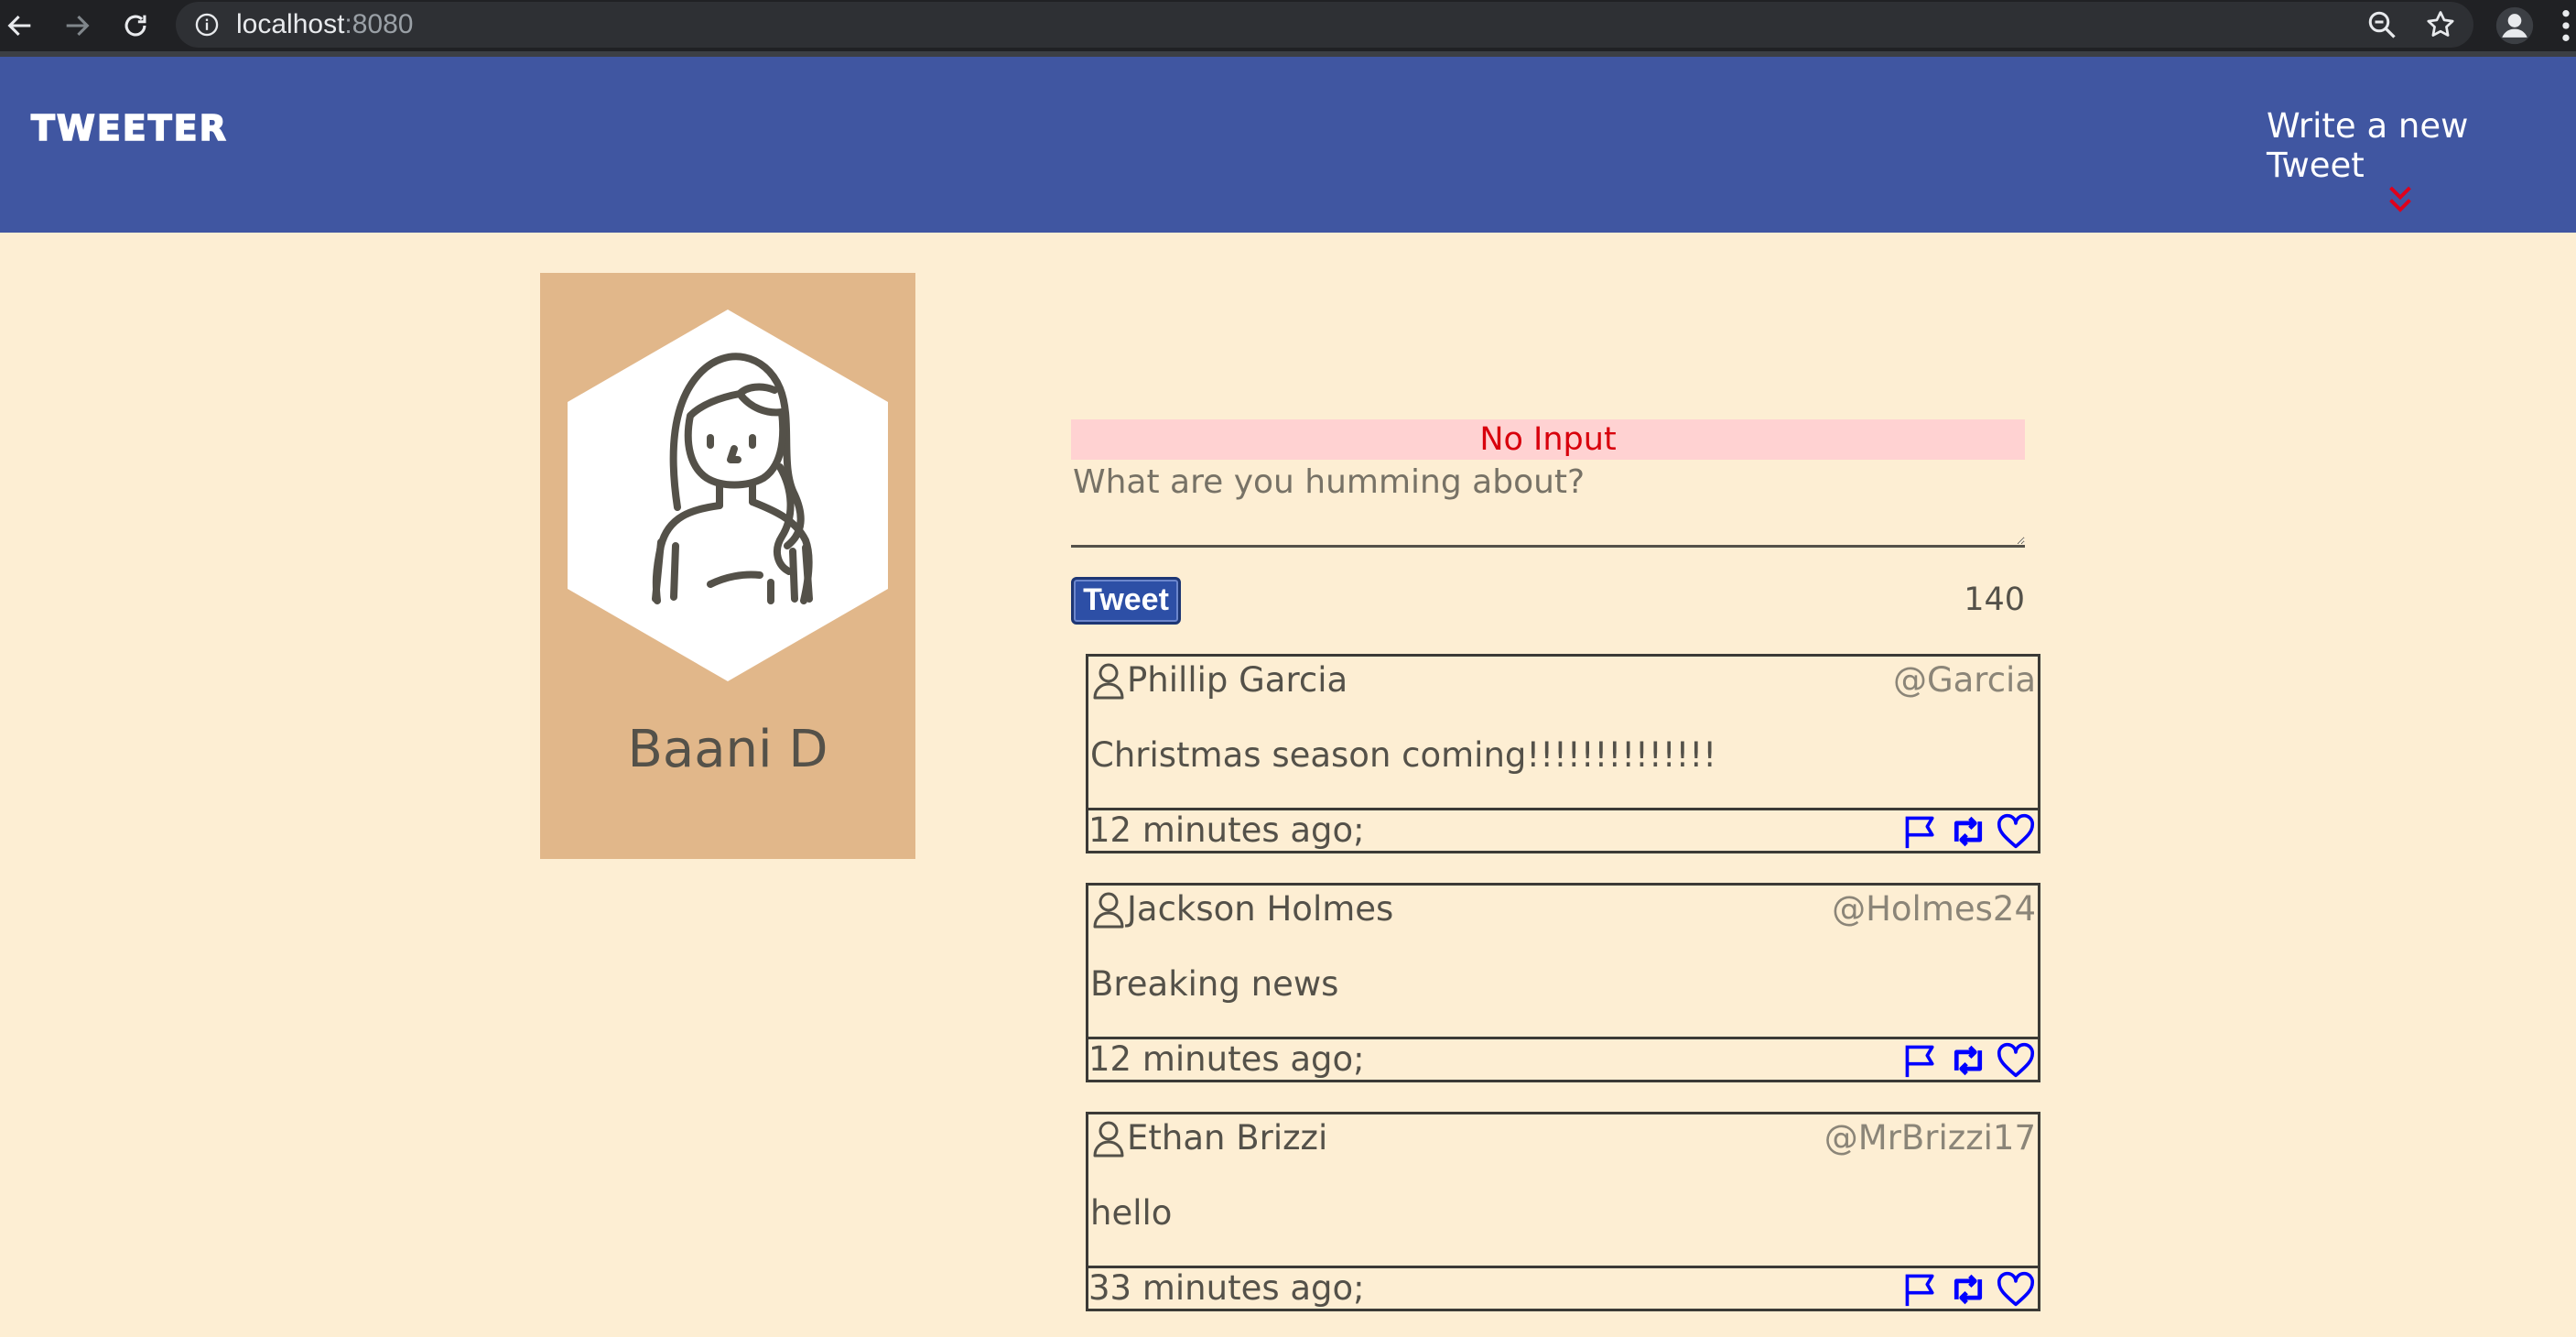 The height and width of the screenshot is (1337, 2576). I want to click on tweet-content: Christmas season coming!!!!!!!!!!!!!!, so click(1404, 755).